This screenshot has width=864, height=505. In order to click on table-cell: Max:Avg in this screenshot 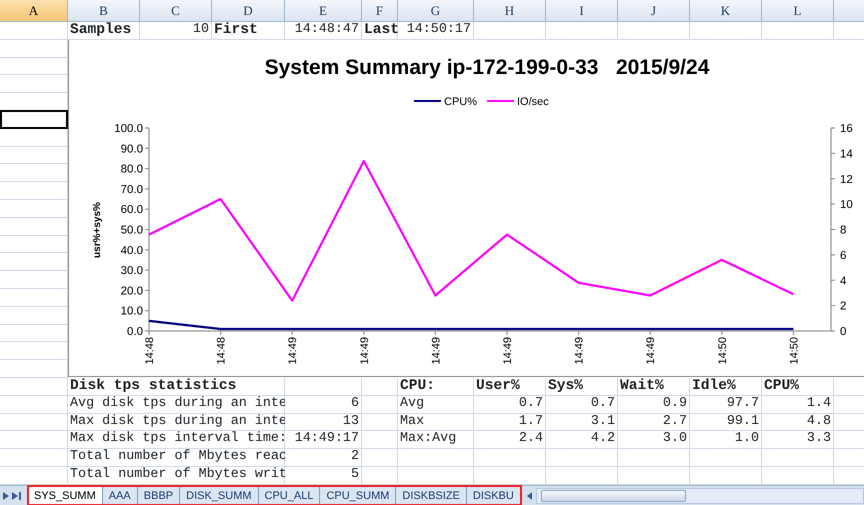, I will do `click(436, 440)`.